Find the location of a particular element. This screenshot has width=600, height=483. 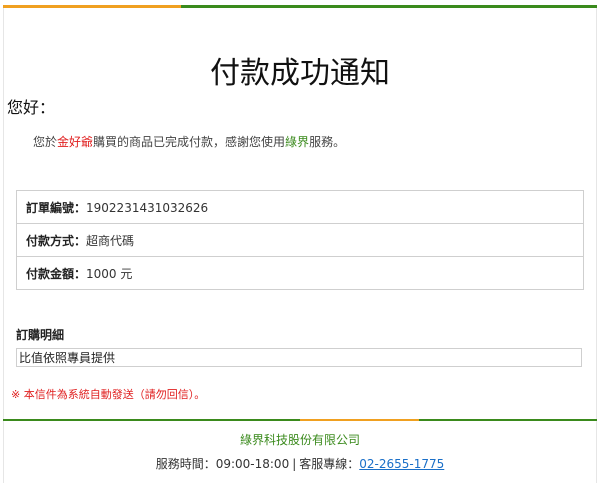

table-row: 付款金額：1000 元 is located at coordinates (300, 273).